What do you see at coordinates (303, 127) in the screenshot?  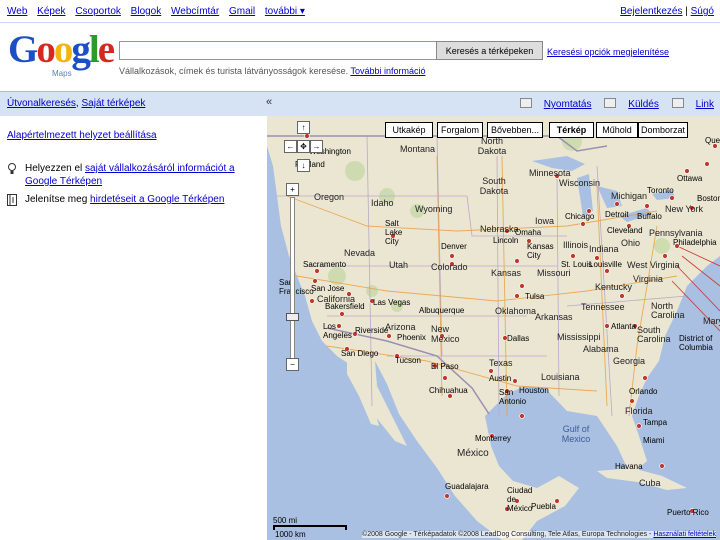 I see `pan-up-arrow-icon: ↑` at bounding box center [303, 127].